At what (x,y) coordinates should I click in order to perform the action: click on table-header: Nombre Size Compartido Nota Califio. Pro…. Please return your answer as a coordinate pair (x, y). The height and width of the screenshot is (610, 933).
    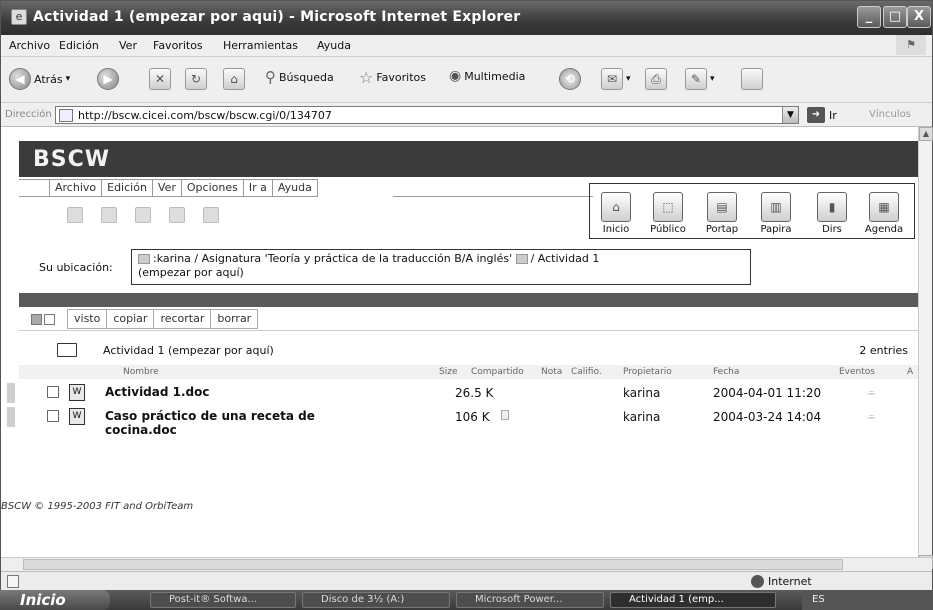
    Looking at the image, I should click on (468, 372).